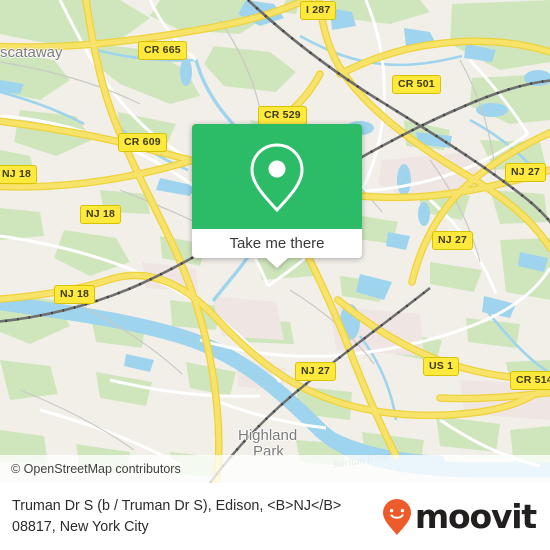 The width and height of the screenshot is (550, 550). What do you see at coordinates (19, 174) in the screenshot?
I see `shield-nj-18-top: NJ 18` at bounding box center [19, 174].